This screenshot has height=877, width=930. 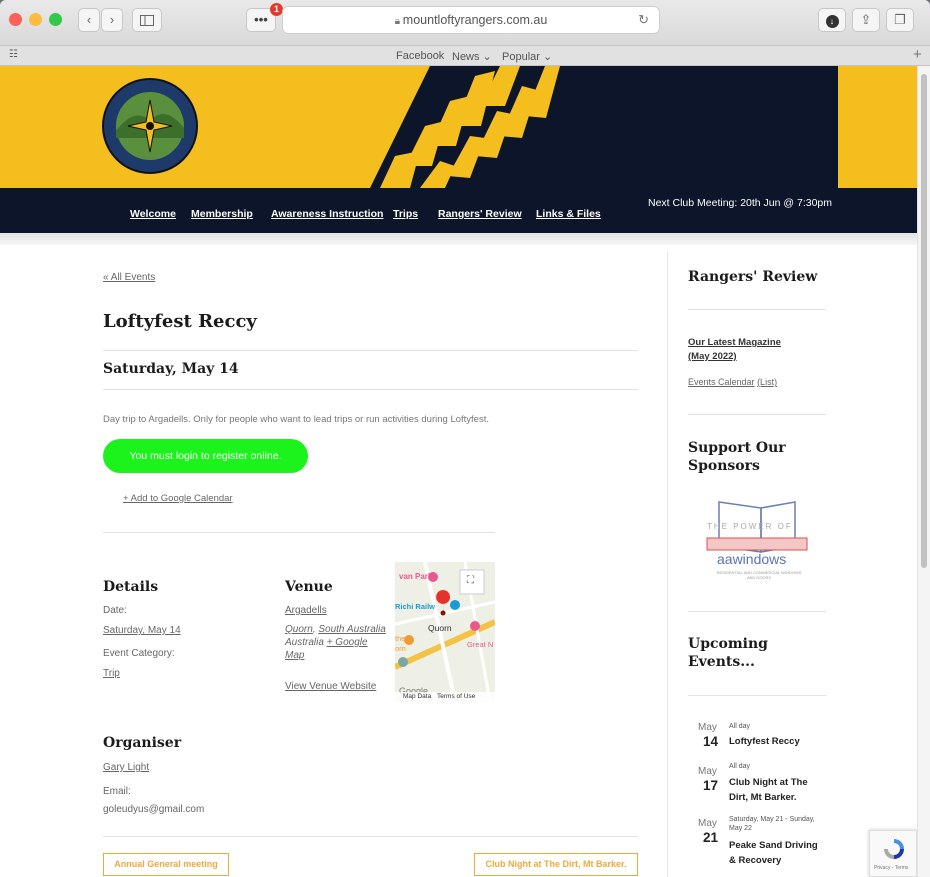 I want to click on venue-state: South Australia, so click(x=352, y=629).